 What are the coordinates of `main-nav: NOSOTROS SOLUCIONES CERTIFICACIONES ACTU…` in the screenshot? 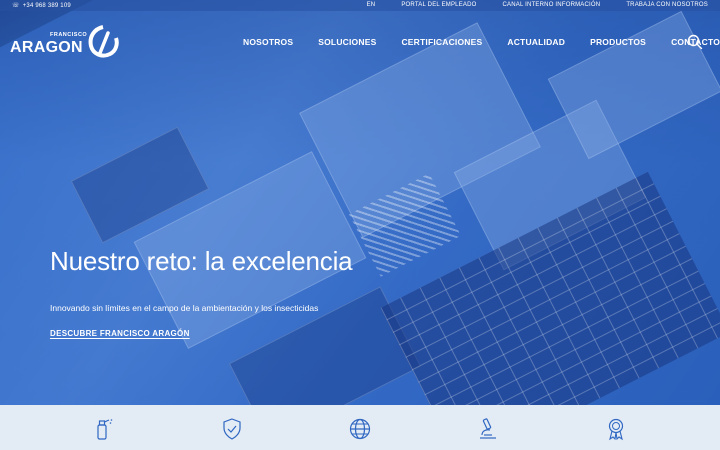 It's located at (481, 42).